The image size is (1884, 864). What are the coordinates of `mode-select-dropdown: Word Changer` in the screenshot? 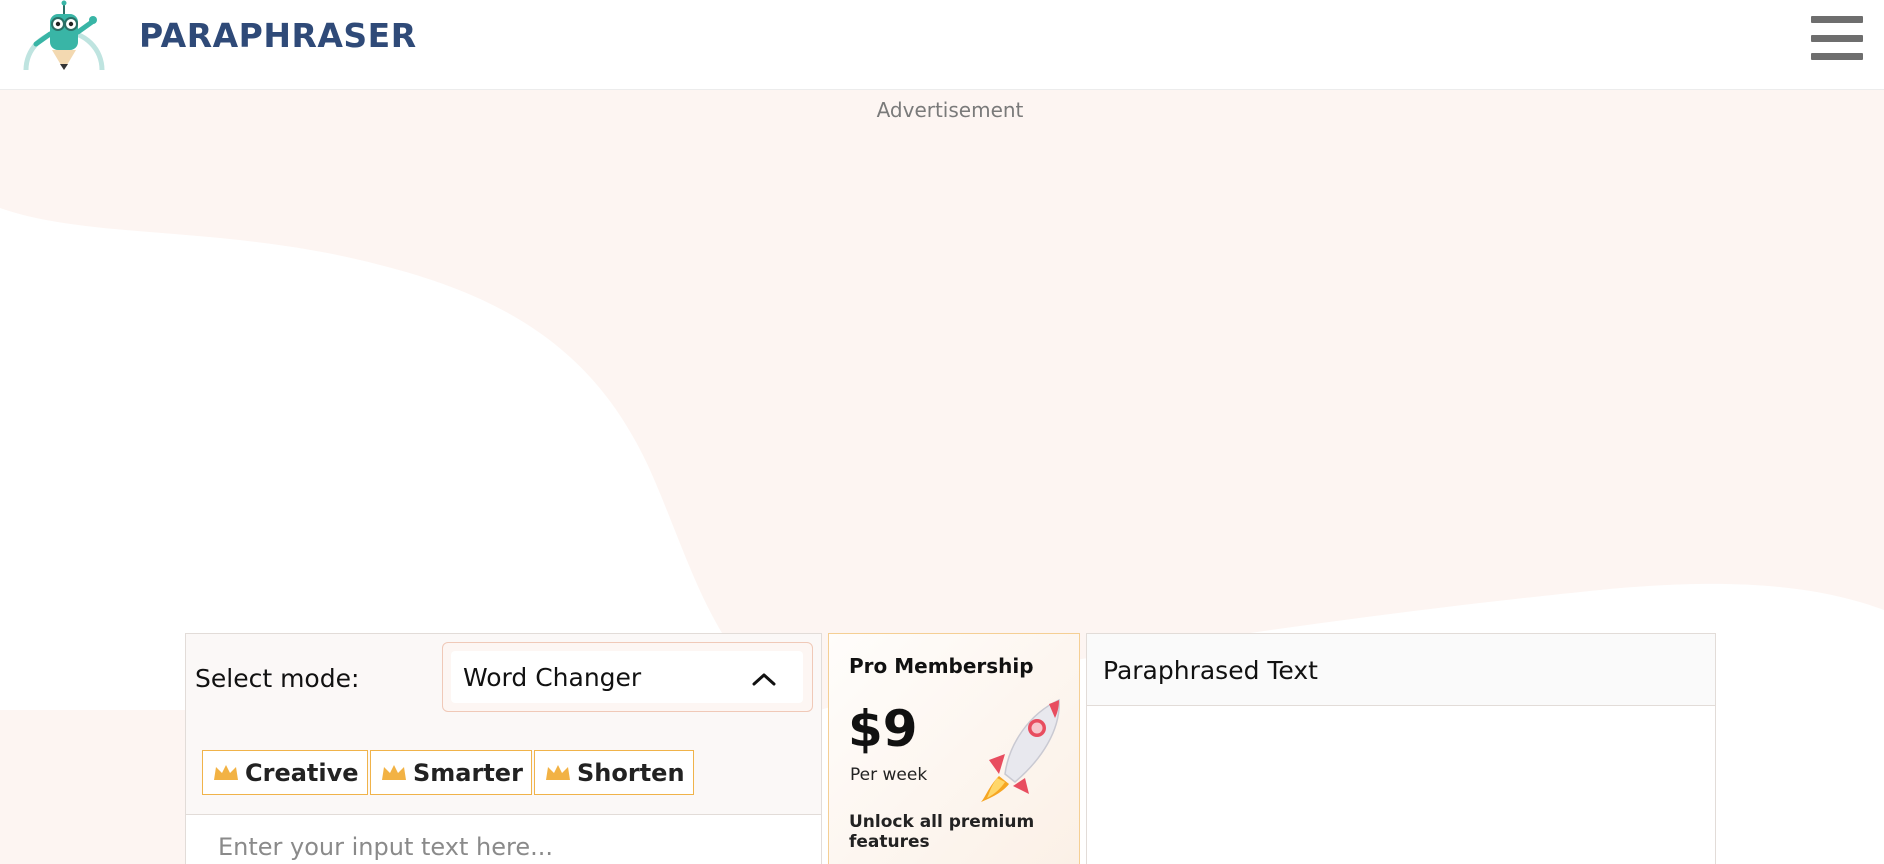 It's located at (627, 677).